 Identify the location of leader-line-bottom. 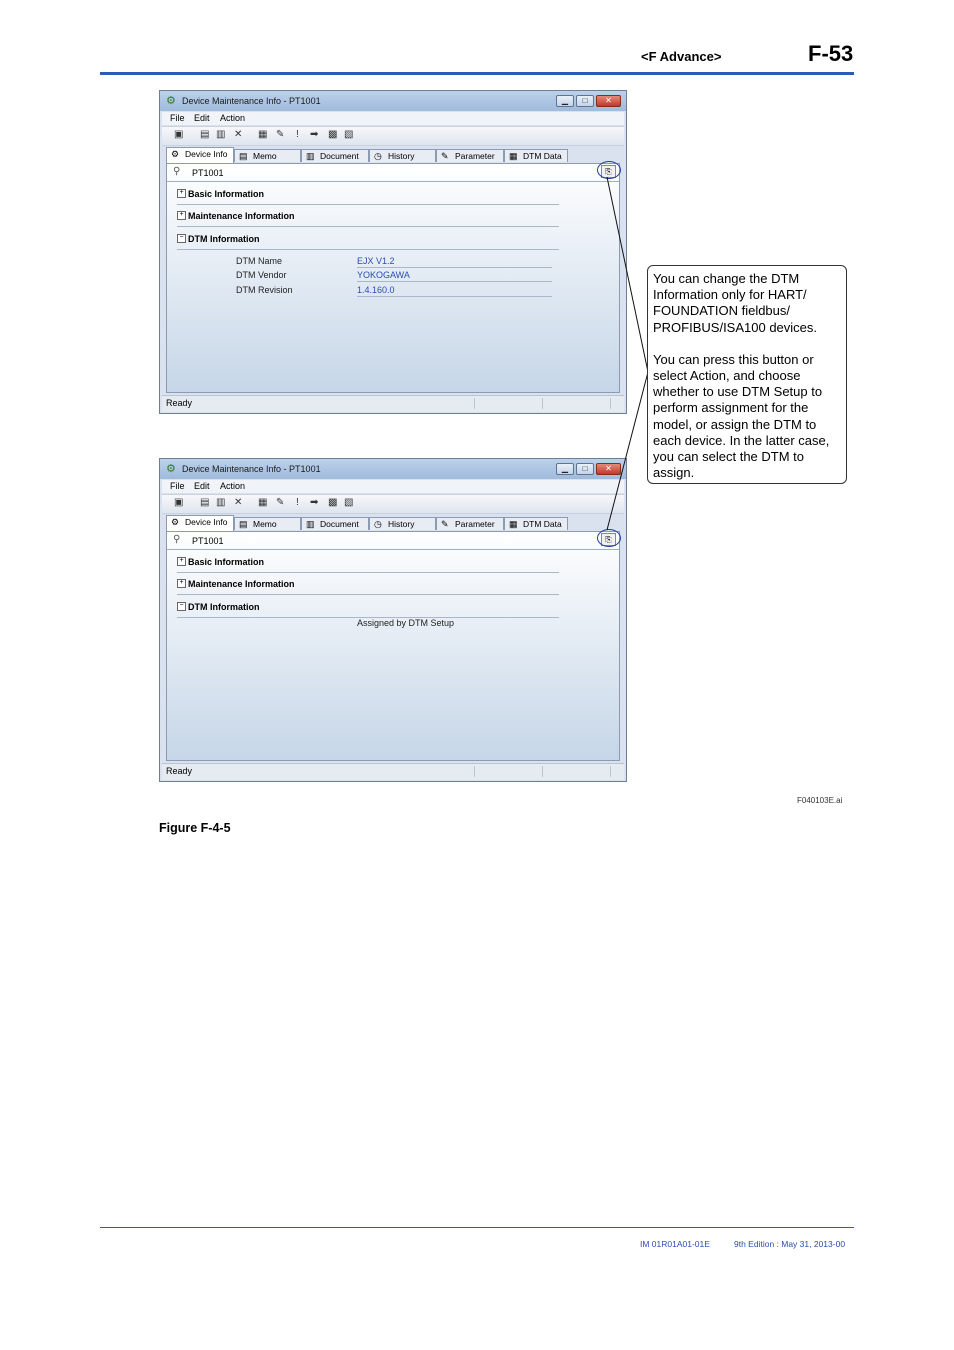
(627, 451).